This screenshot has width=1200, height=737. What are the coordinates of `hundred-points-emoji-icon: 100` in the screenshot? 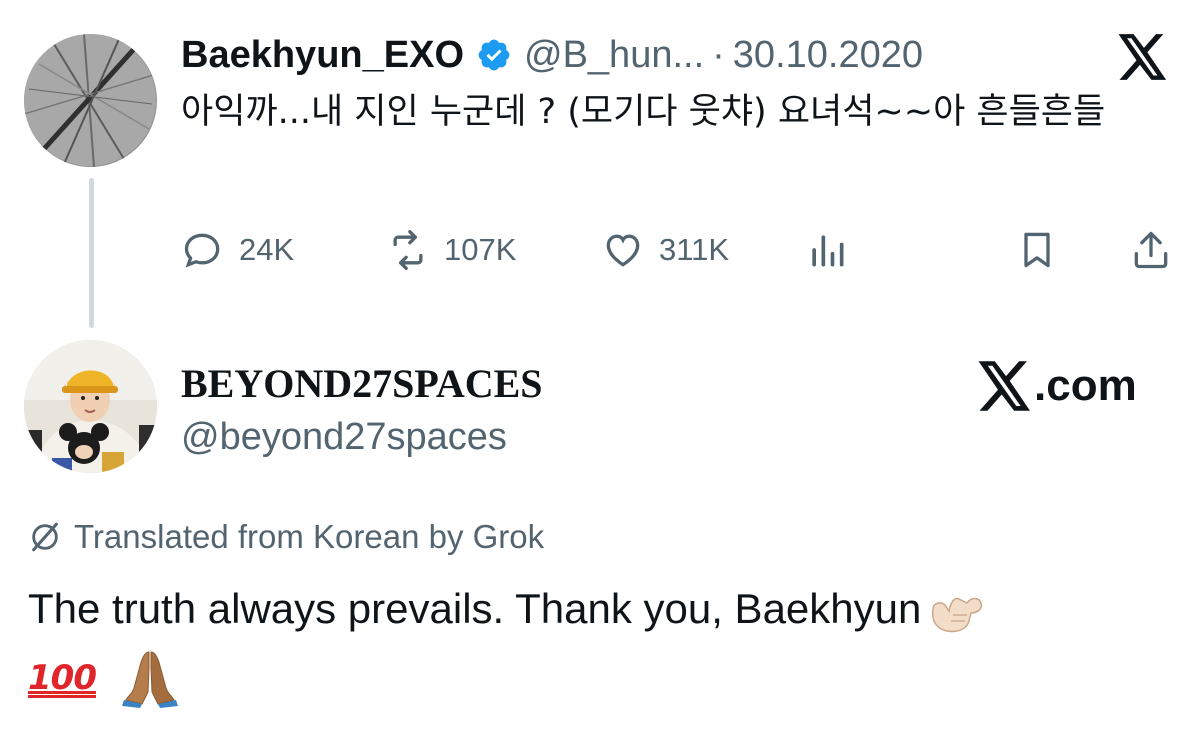 It's located at (62, 678).